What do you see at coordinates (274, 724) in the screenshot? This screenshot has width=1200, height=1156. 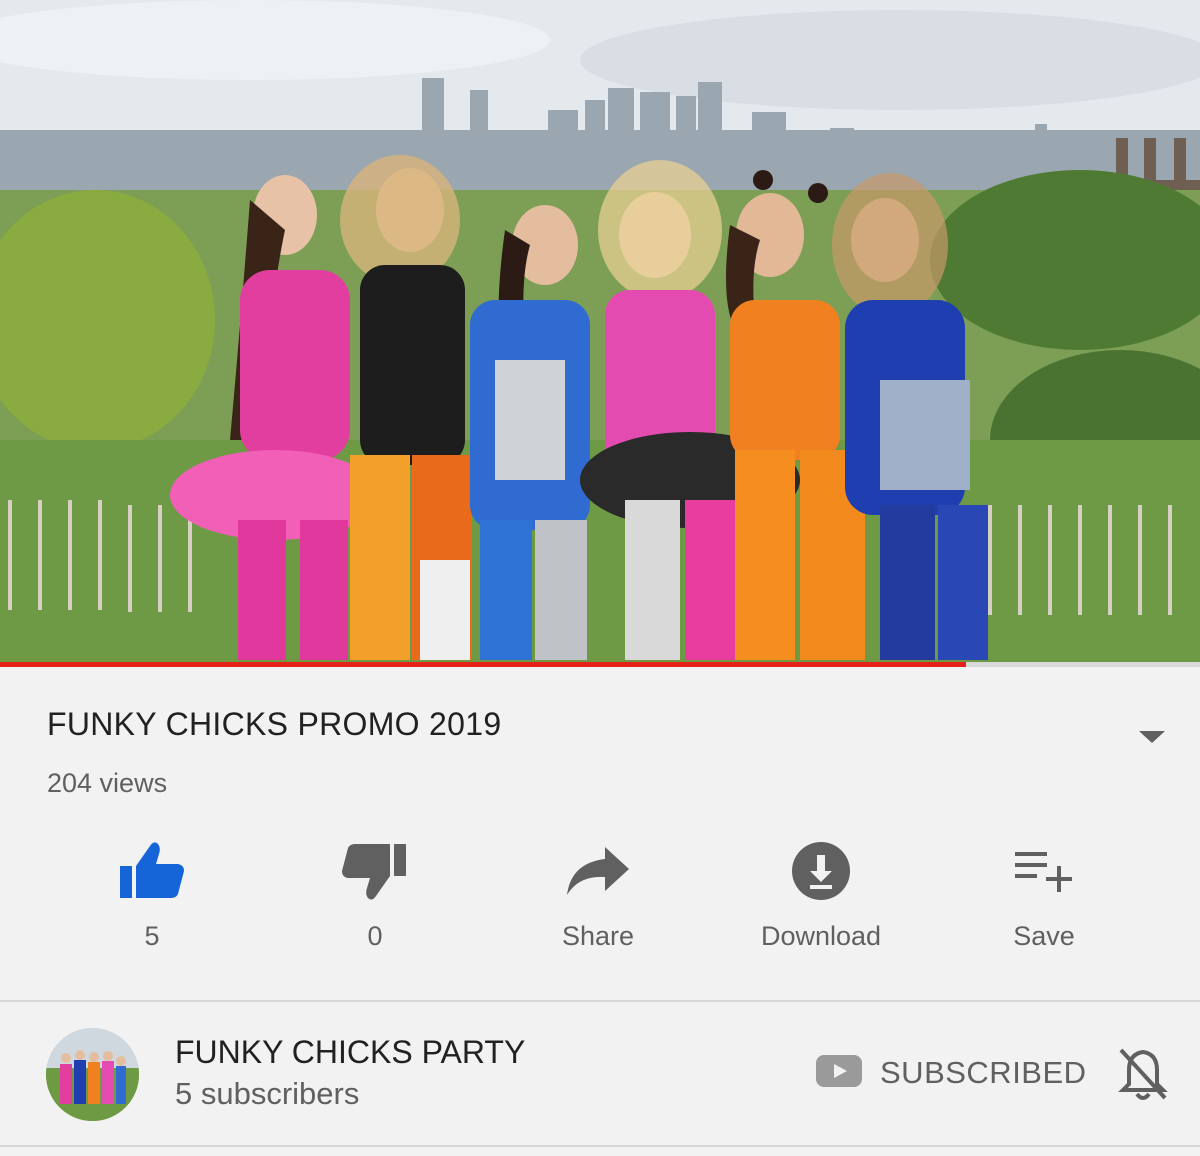 I see `video-title: FUNKY CHICKS PROMO 2019` at bounding box center [274, 724].